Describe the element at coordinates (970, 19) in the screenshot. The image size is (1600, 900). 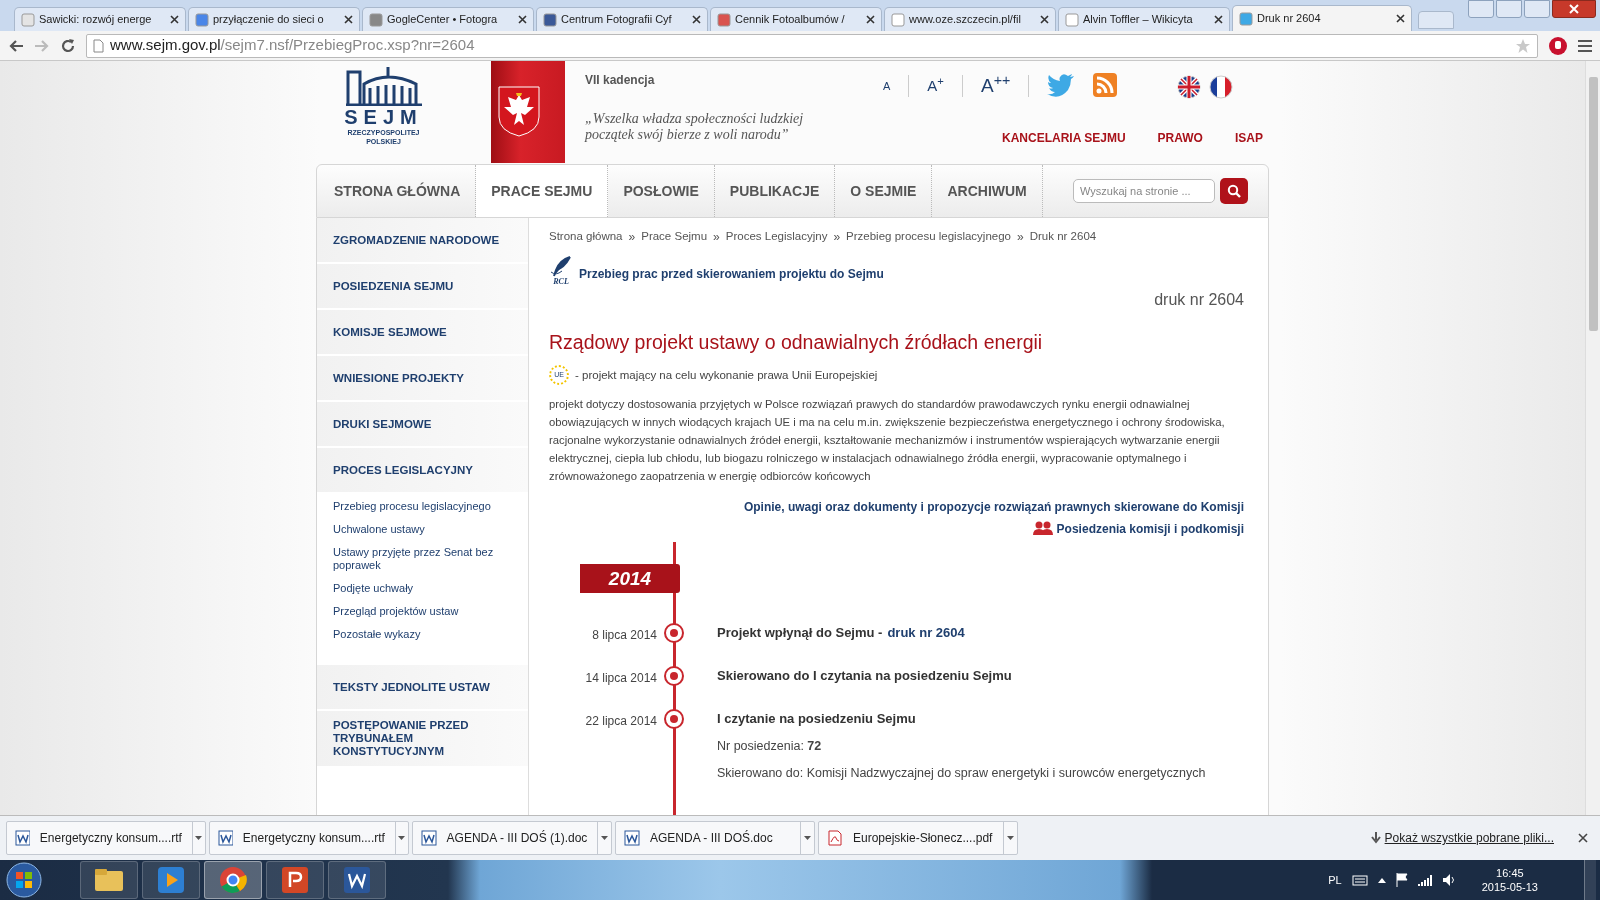
I see `browser-tab: www.oze.szczecin.pl/fil` at that location.